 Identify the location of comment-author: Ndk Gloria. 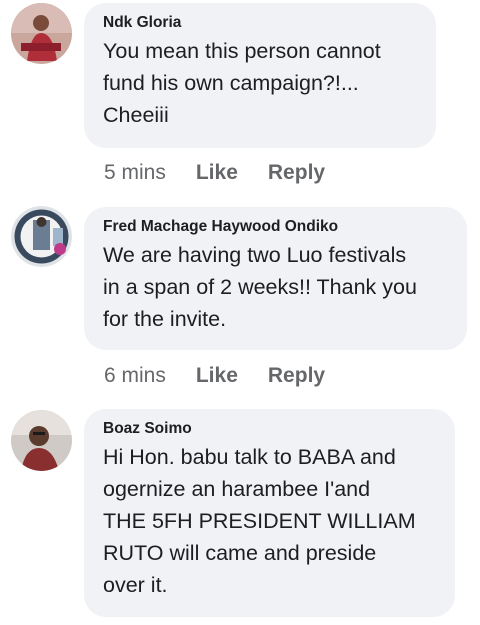
(259, 23).